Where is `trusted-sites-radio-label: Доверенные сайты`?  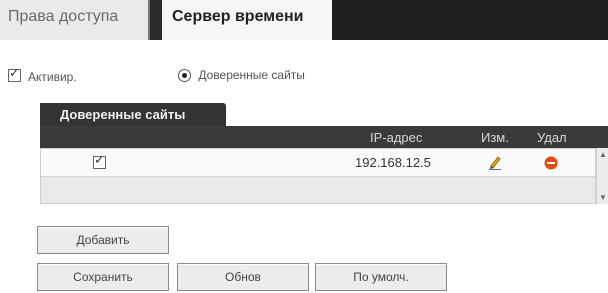 trusted-sites-radio-label: Доверенные сайты is located at coordinates (251, 75).